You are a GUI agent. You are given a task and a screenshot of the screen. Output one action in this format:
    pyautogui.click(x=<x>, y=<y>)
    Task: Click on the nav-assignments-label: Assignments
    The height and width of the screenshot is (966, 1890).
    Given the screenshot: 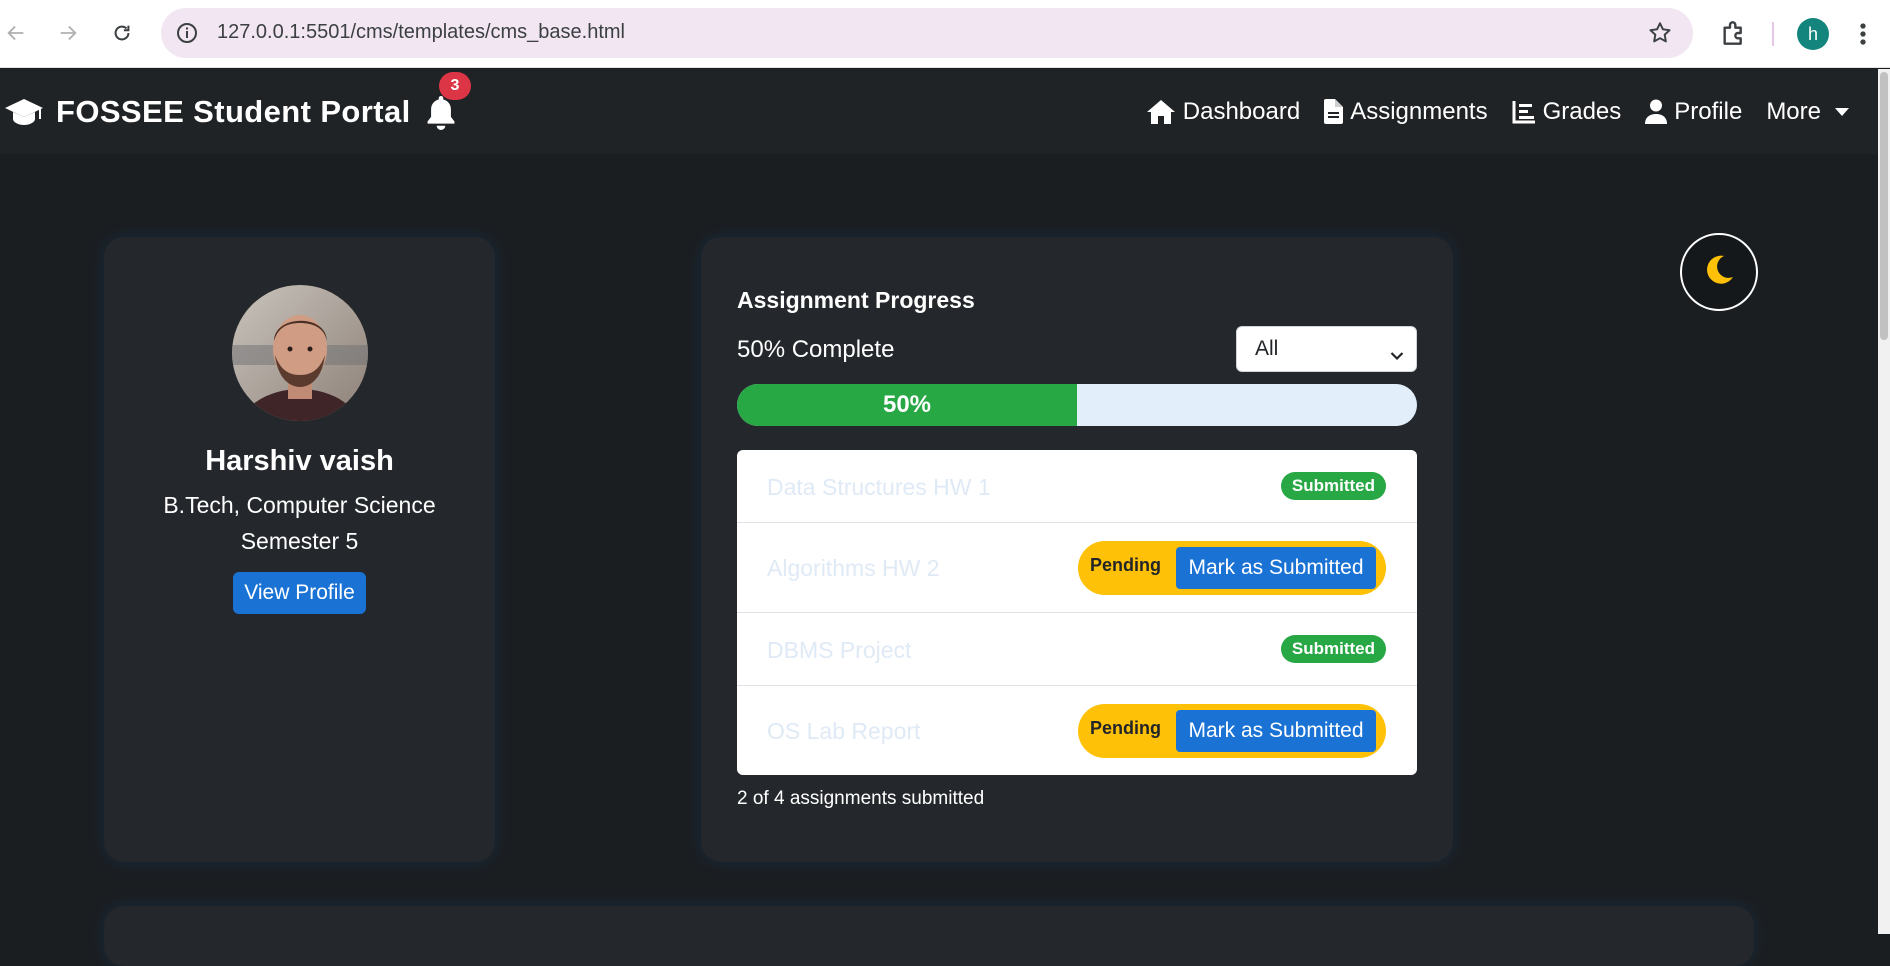 What is the action you would take?
    pyautogui.click(x=1419, y=111)
    